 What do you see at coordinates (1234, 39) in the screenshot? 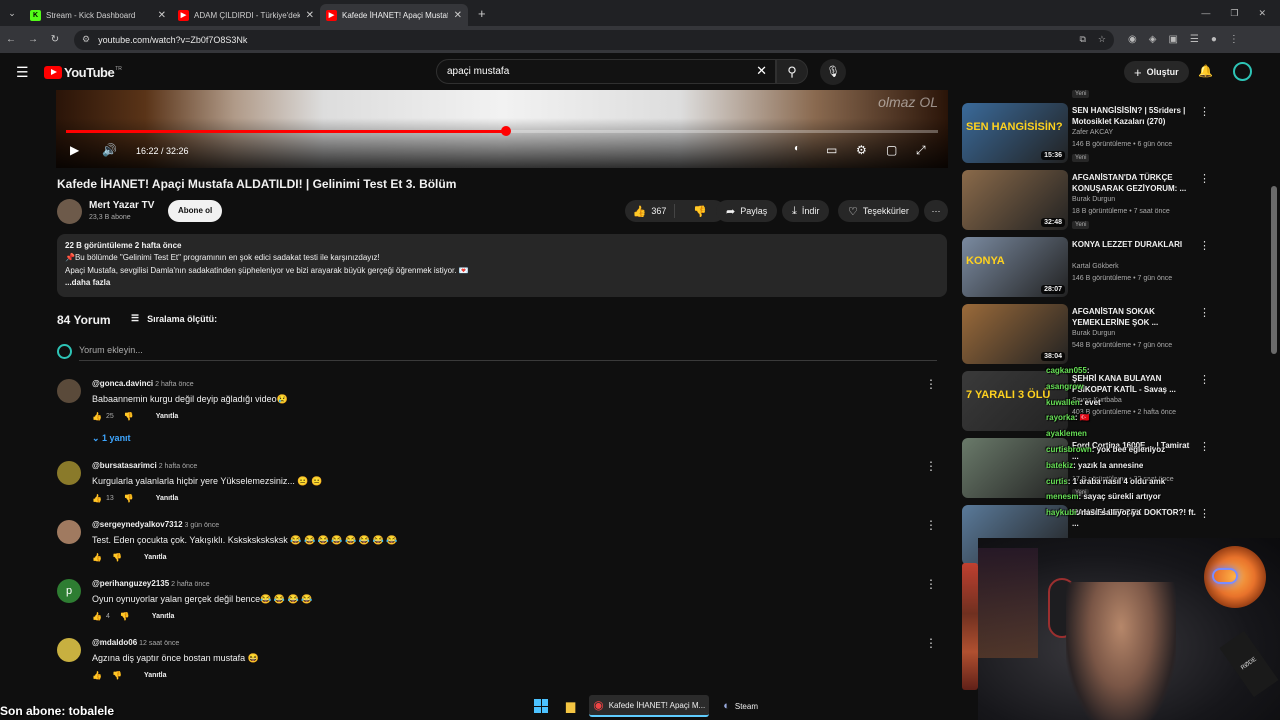
I see `menu-icon: ⋮` at bounding box center [1234, 39].